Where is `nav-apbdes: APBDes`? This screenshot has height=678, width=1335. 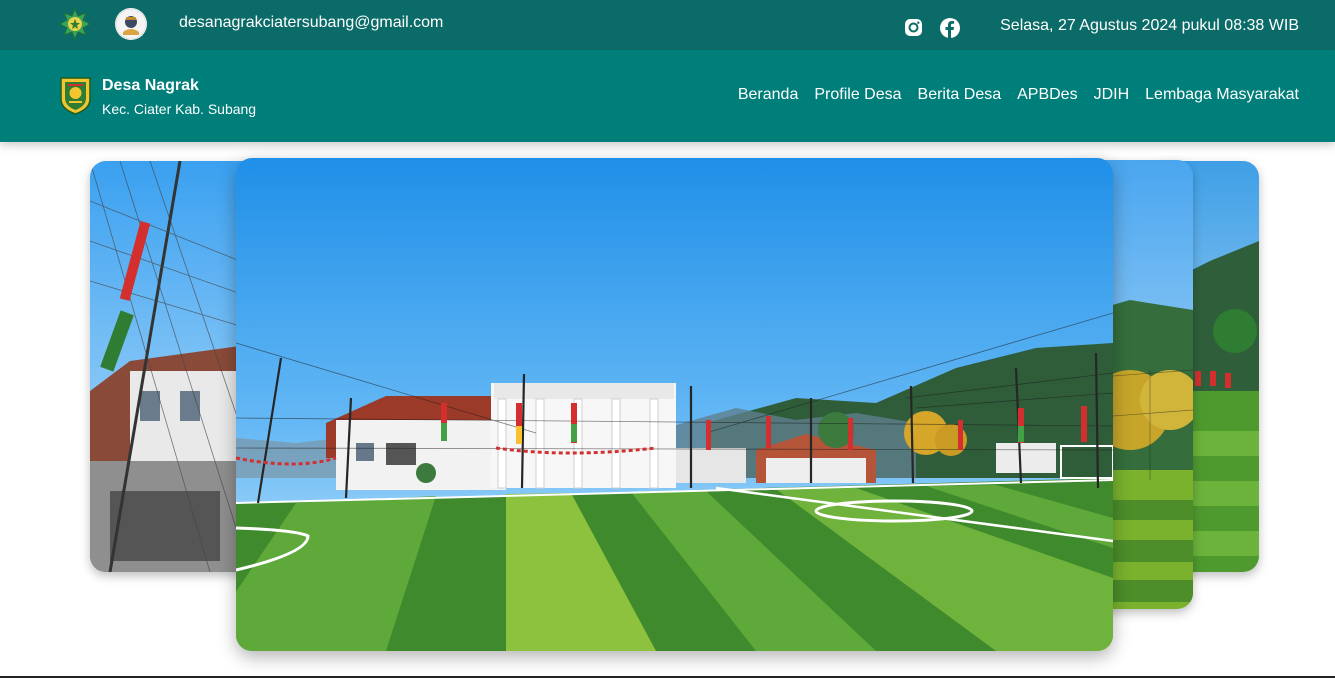
nav-apbdes: APBDes is located at coordinates (1047, 95).